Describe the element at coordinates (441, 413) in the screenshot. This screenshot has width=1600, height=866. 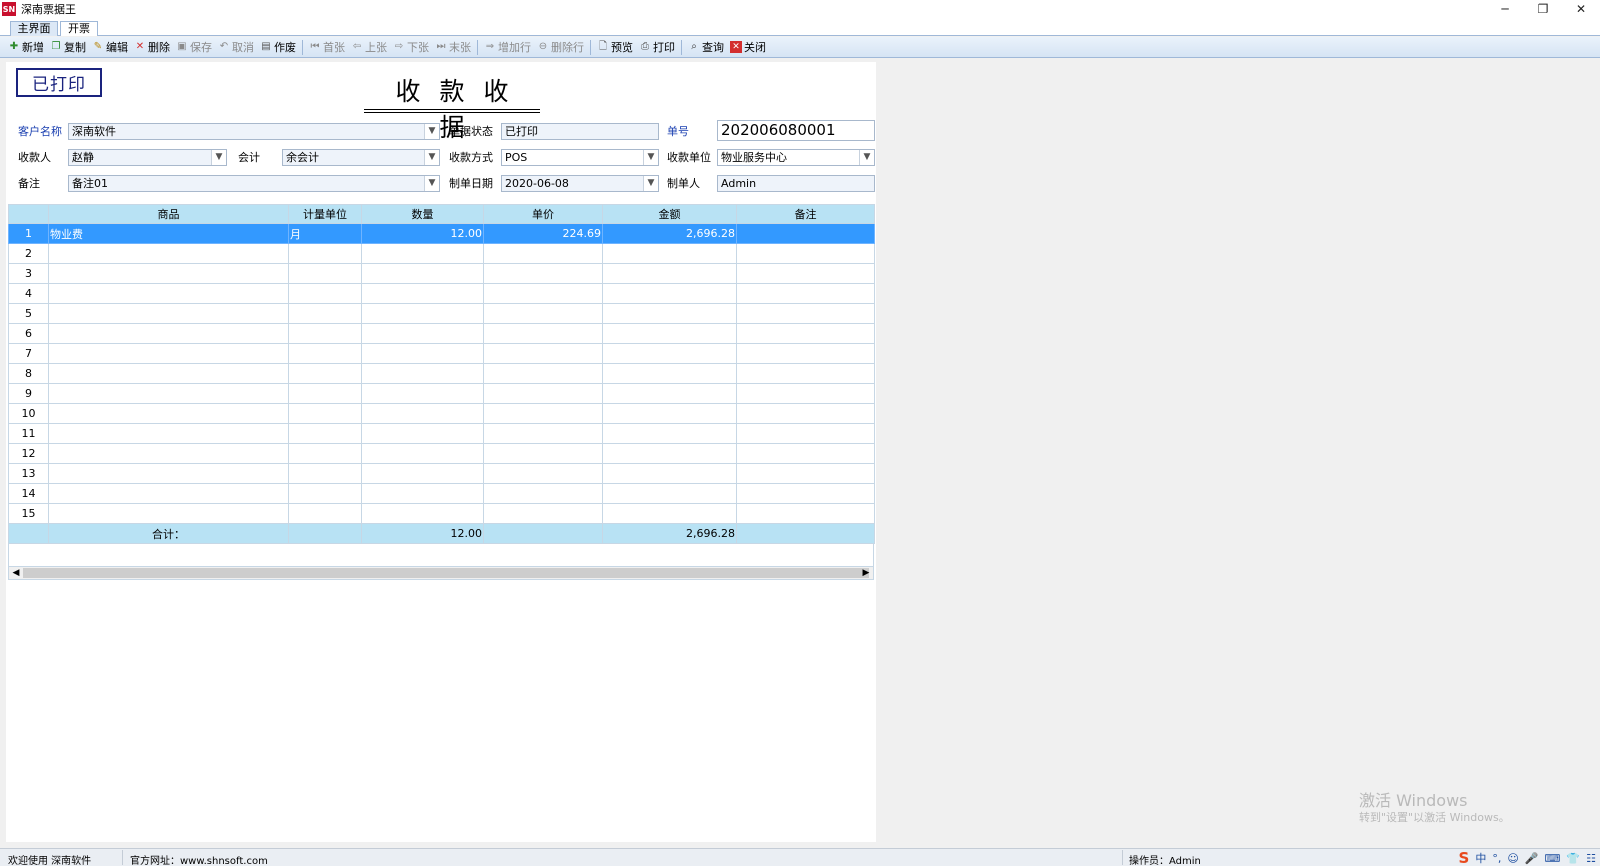
I see `table-row: 10` at that location.